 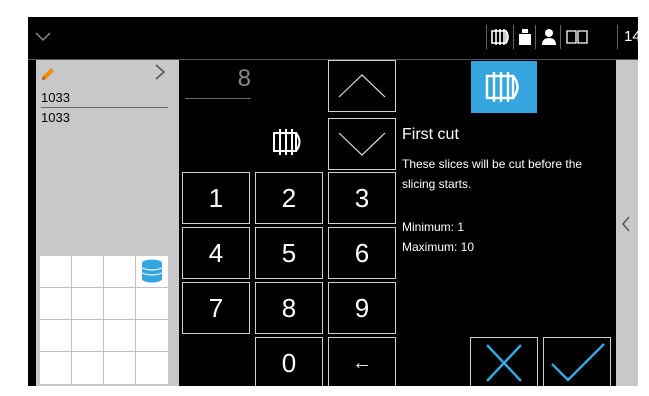 I want to click on checkmark-icon, so click(x=578, y=362).